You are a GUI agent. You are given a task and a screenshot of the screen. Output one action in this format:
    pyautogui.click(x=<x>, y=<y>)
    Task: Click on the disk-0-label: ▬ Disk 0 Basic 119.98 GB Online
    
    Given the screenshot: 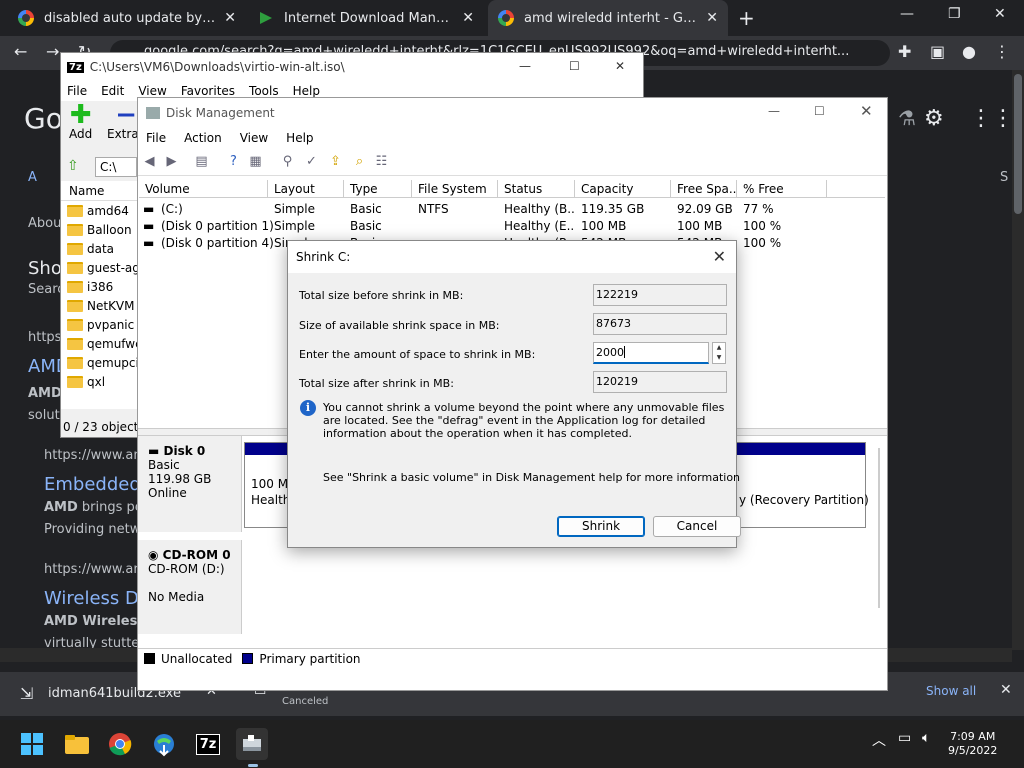 What is the action you would take?
    pyautogui.click(x=190, y=484)
    